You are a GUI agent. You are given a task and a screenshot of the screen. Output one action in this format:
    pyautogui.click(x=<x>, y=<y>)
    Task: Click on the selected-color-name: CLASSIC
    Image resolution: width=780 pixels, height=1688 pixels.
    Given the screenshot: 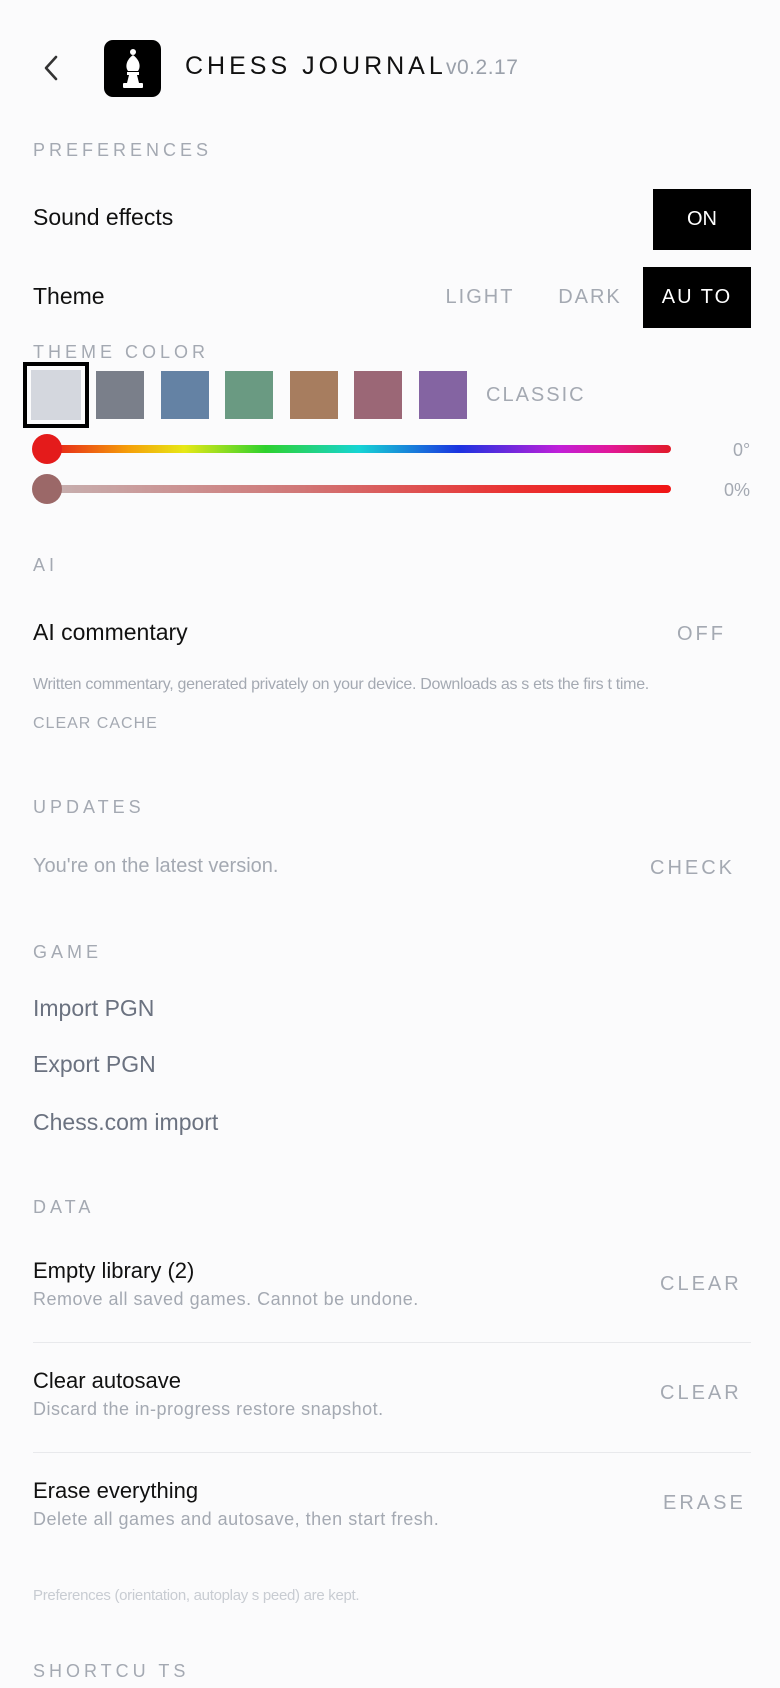 What is the action you would take?
    pyautogui.click(x=536, y=395)
    